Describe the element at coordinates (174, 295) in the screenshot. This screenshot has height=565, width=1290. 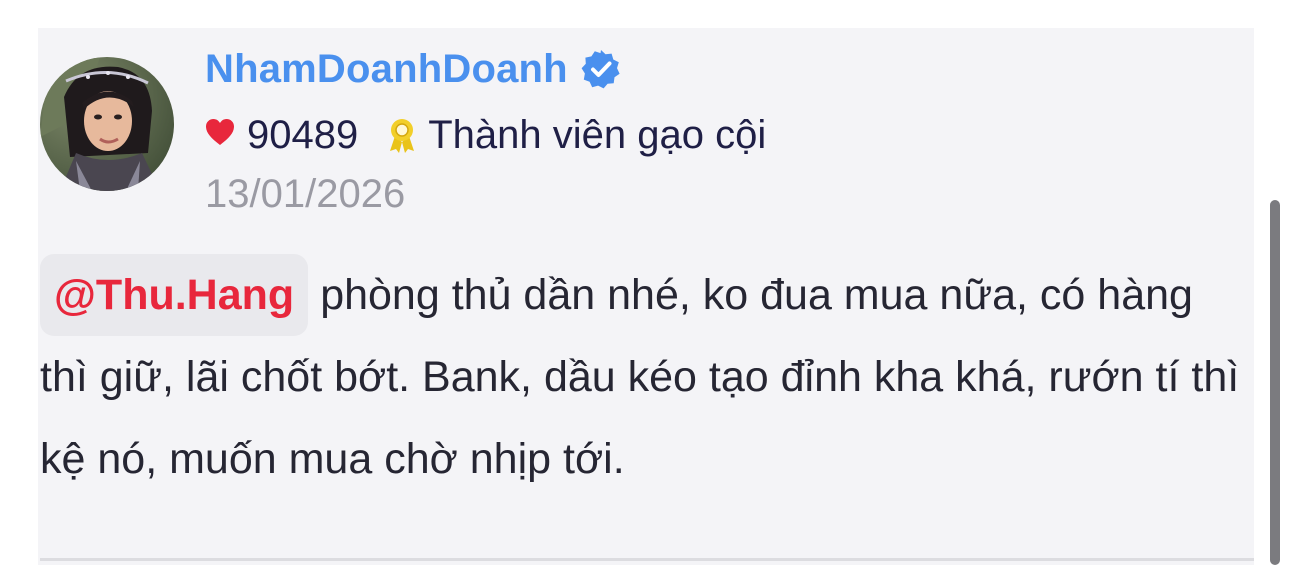
I see `mention-tag: @Thu.Hang` at that location.